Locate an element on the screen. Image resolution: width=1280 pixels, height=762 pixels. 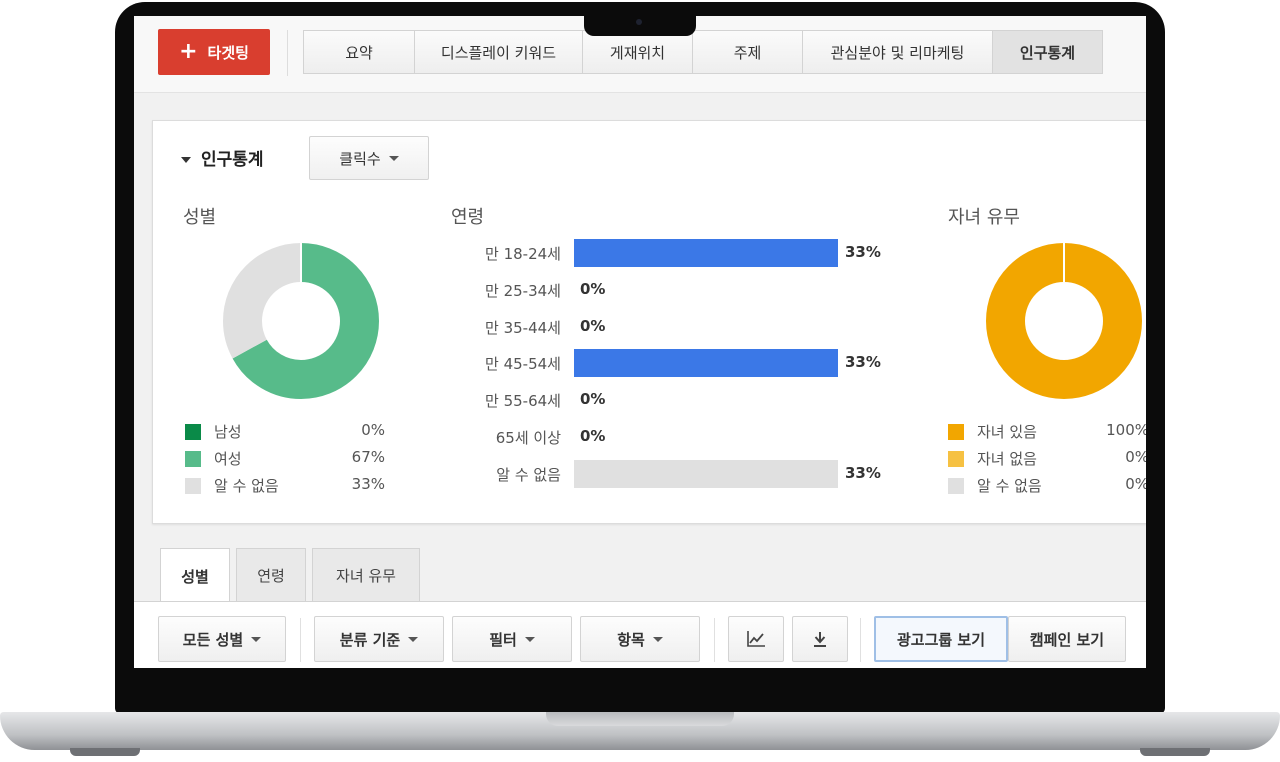
camera-notch is located at coordinates (640, 23).